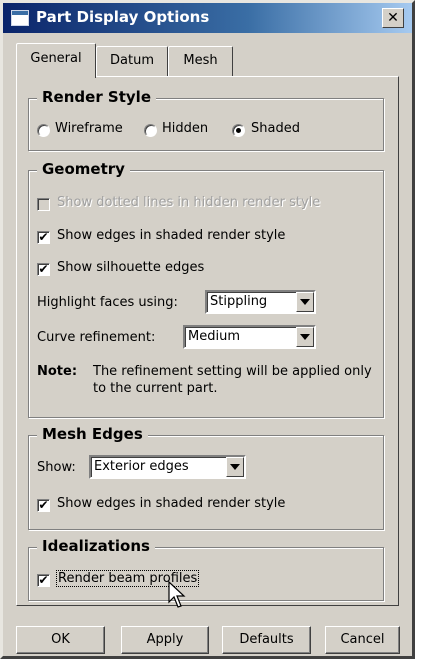 This screenshot has width=421, height=665. I want to click on highlight-faces-label: Highlight faces using:, so click(107, 302).